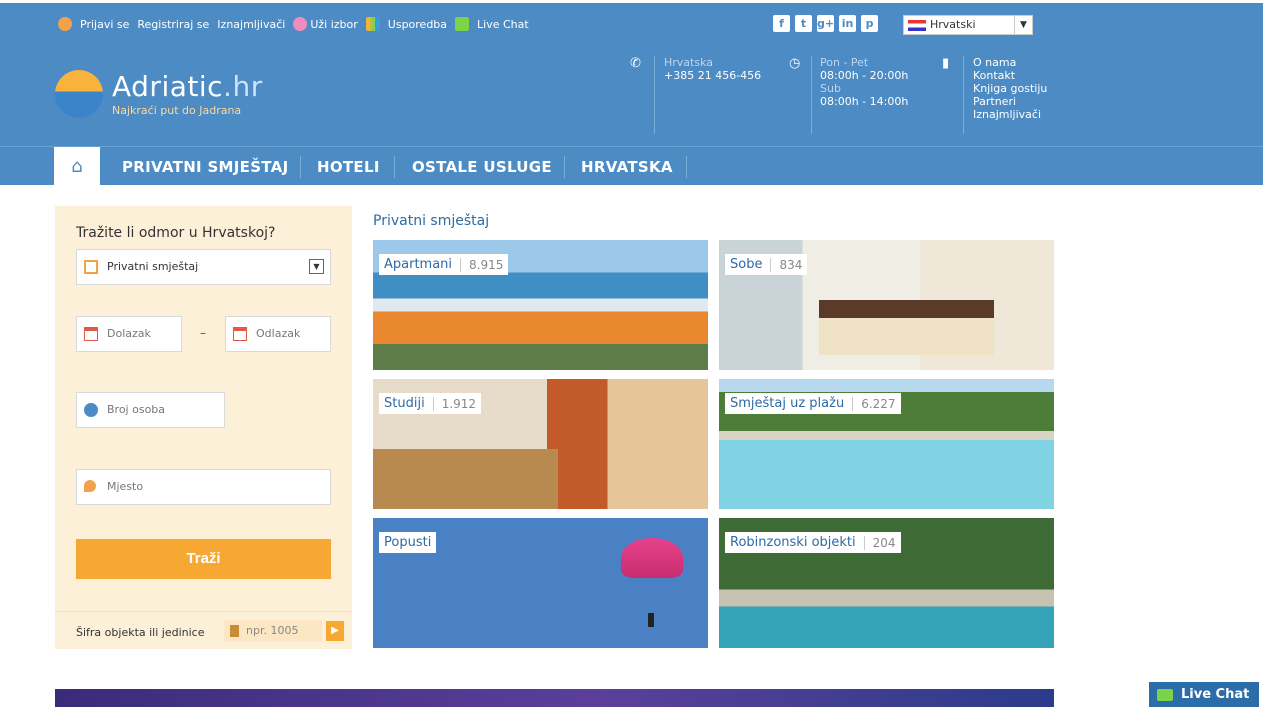  What do you see at coordinates (431, 221) in the screenshot?
I see `section-title: Privatni smještaj` at bounding box center [431, 221].